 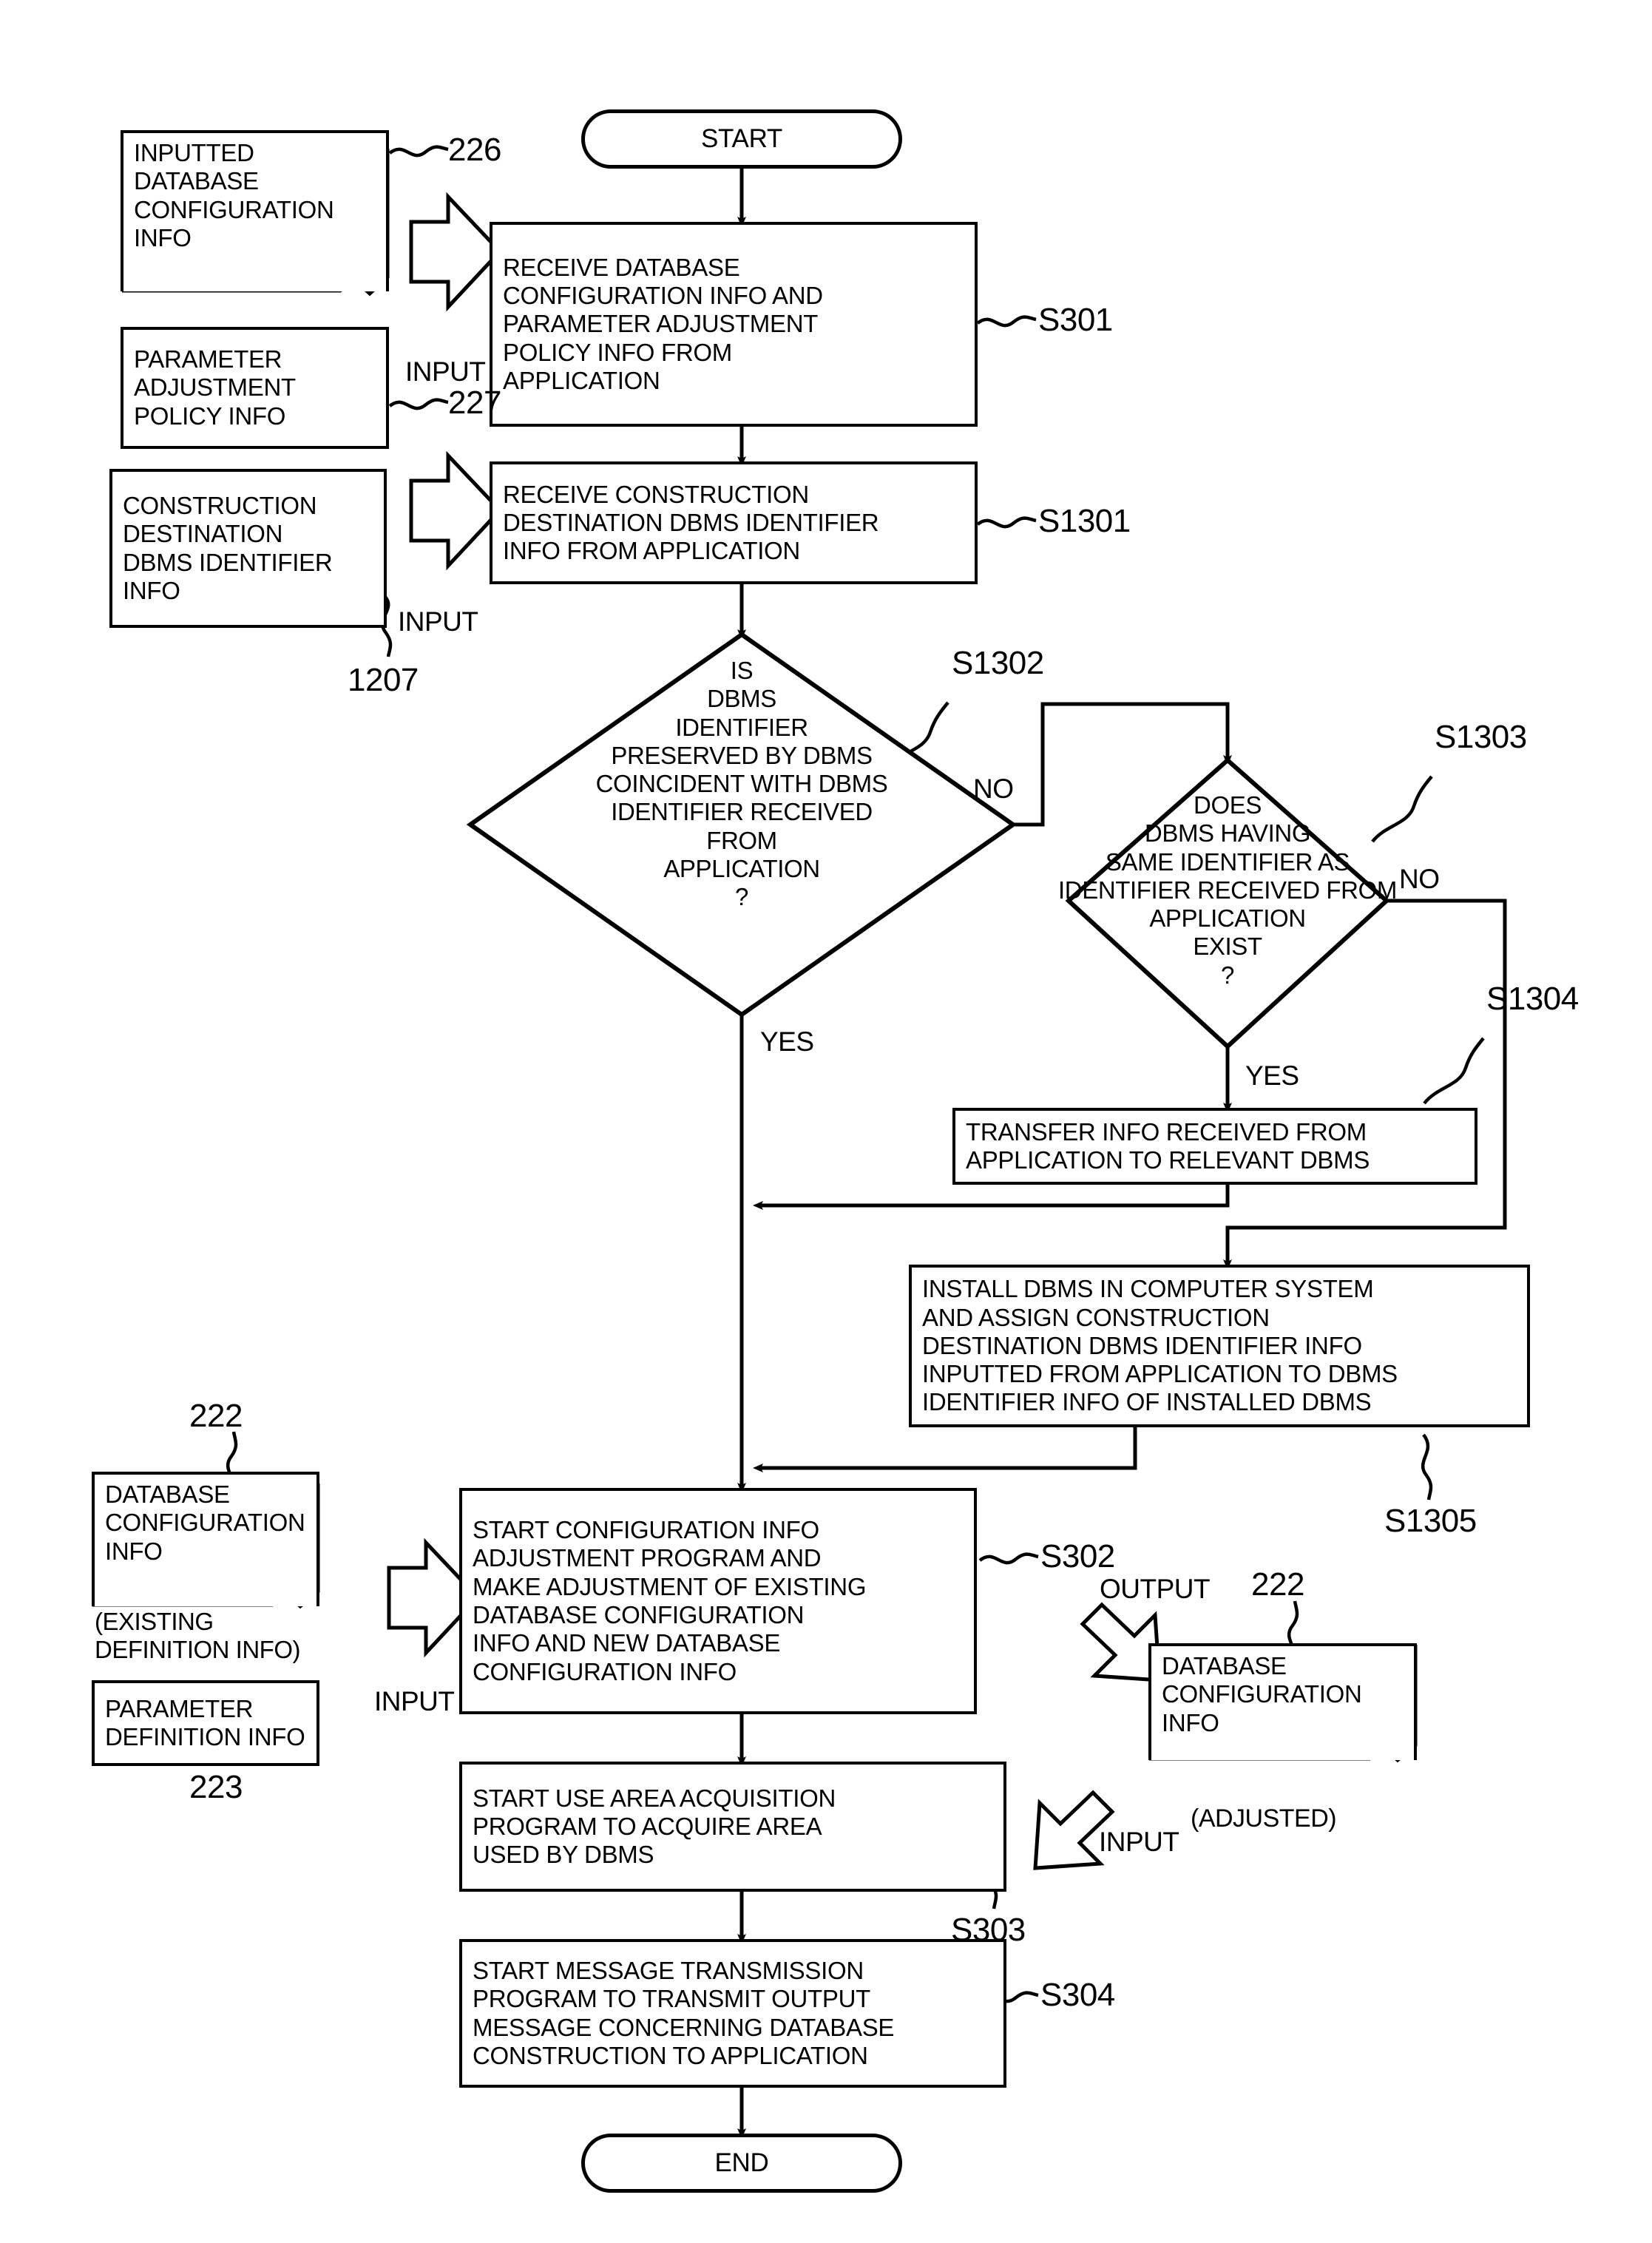 I want to click on branch-label-s1303-yes: YES, so click(x=1272, y=1075).